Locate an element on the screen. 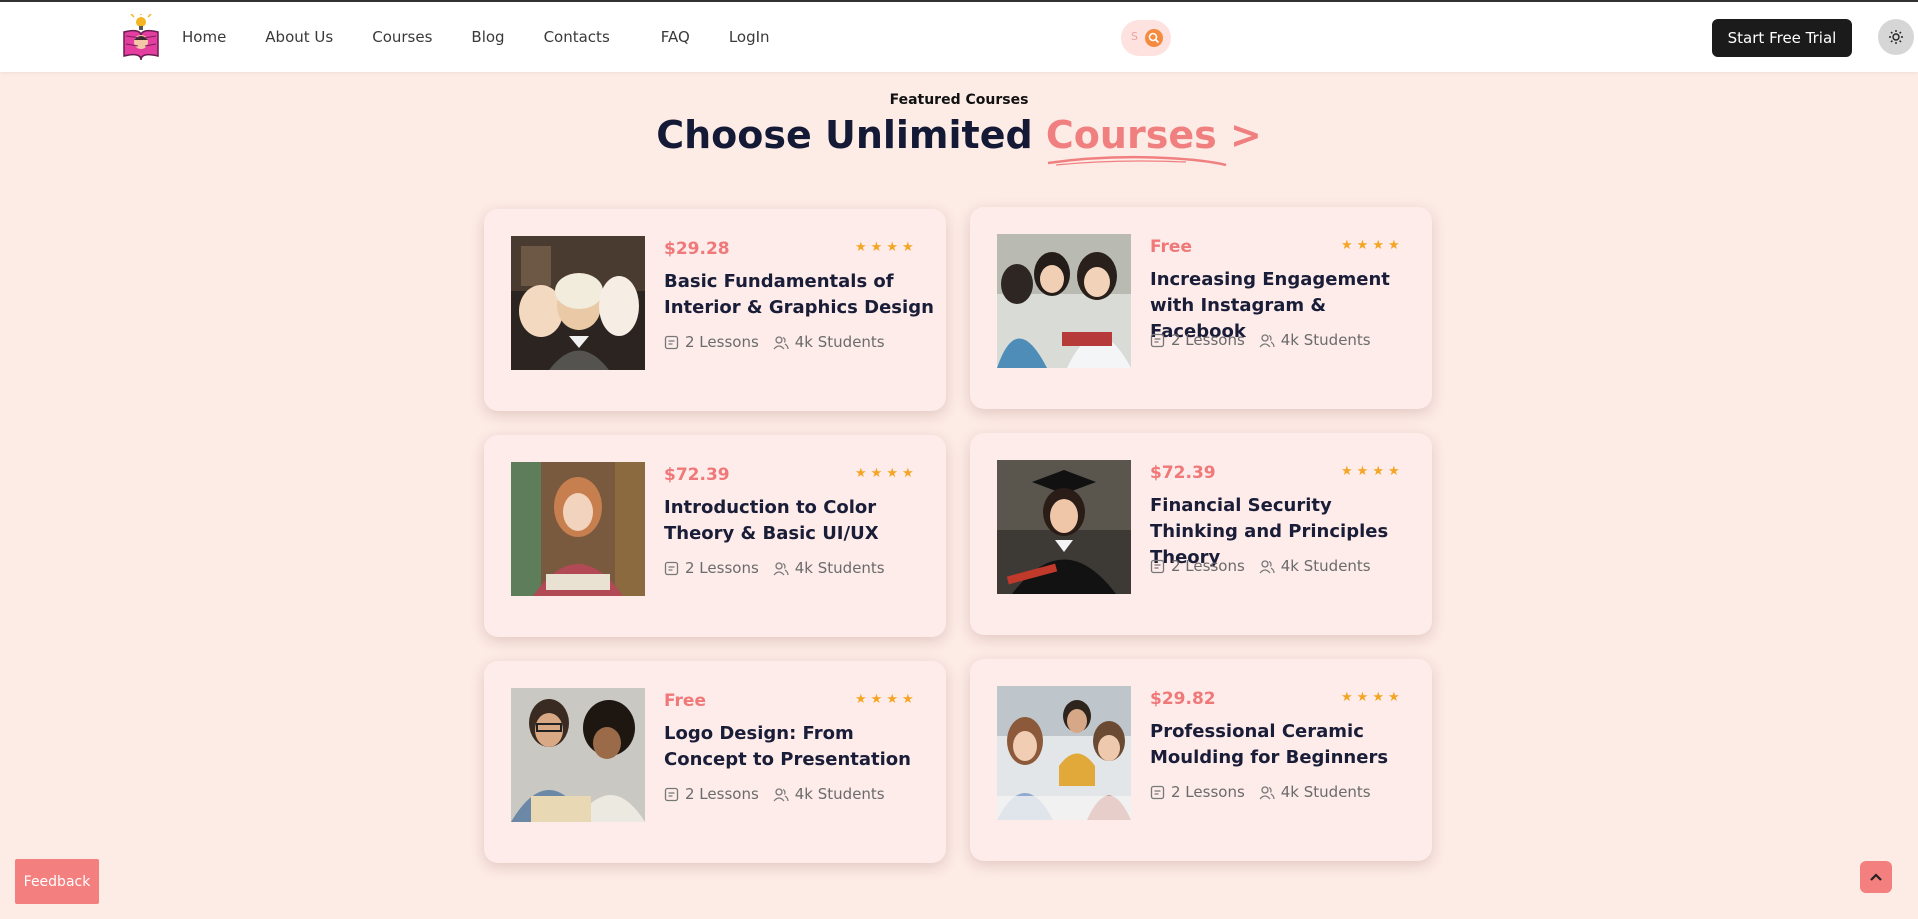 The image size is (1918, 919). search-box: S is located at coordinates (1146, 38).